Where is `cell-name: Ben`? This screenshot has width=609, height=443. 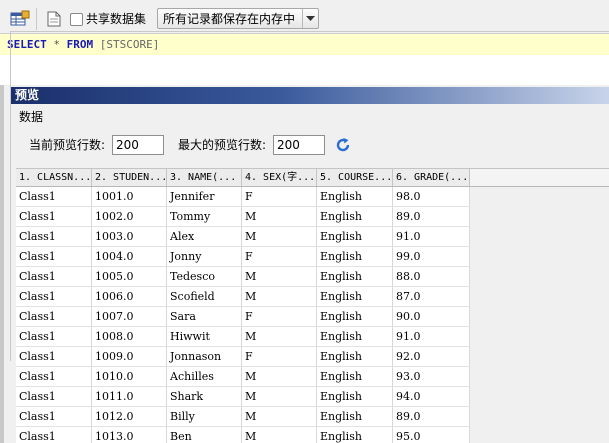 cell-name: Ben is located at coordinates (204, 435).